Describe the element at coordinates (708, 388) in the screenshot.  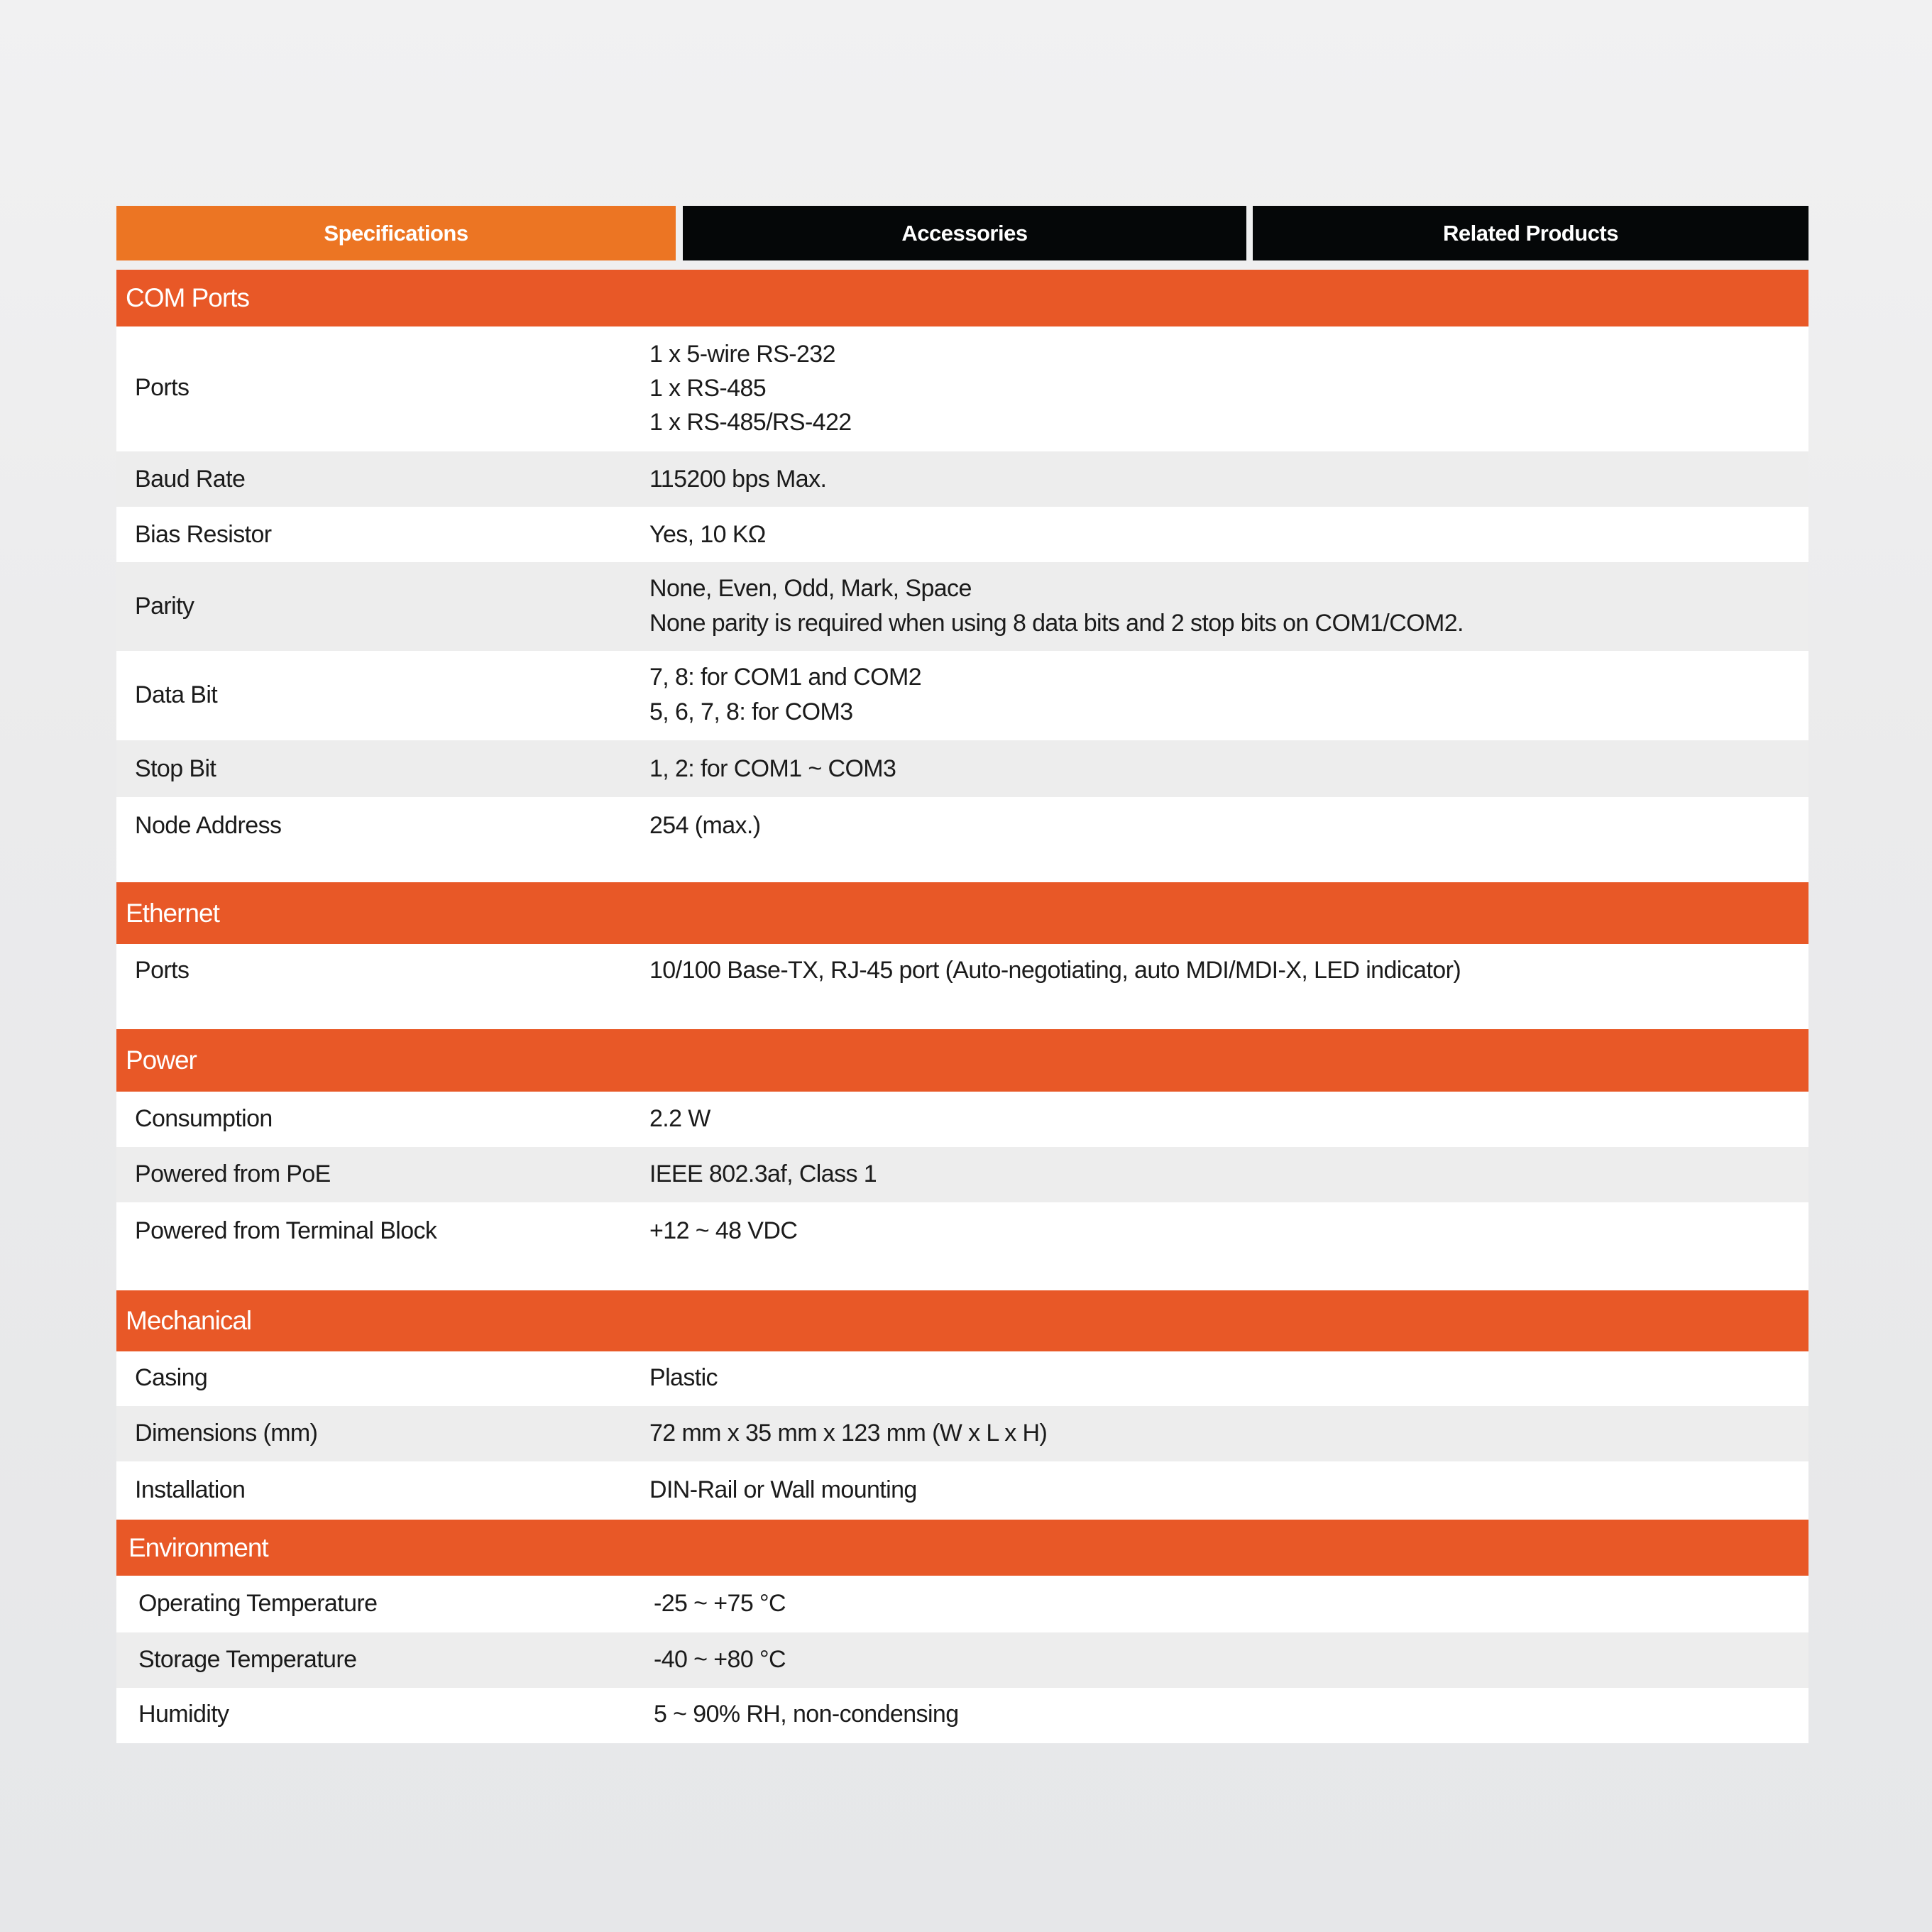
I see `spec-value-line: 1 x RS-485` at that location.